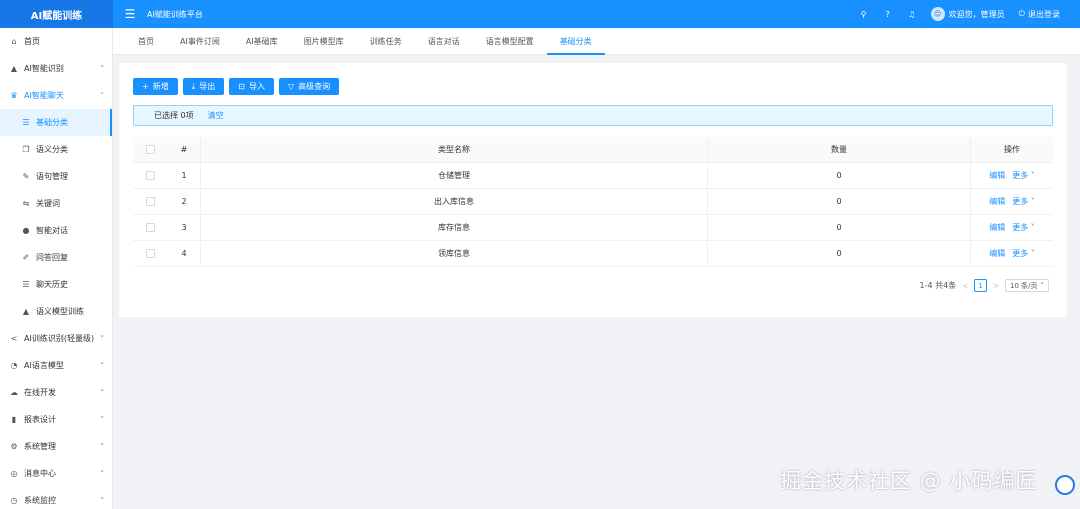  What do you see at coordinates (56, 419) in the screenshot?
I see `sidebar-item-report-design: ▮ 报表设计 ˅` at bounding box center [56, 419].